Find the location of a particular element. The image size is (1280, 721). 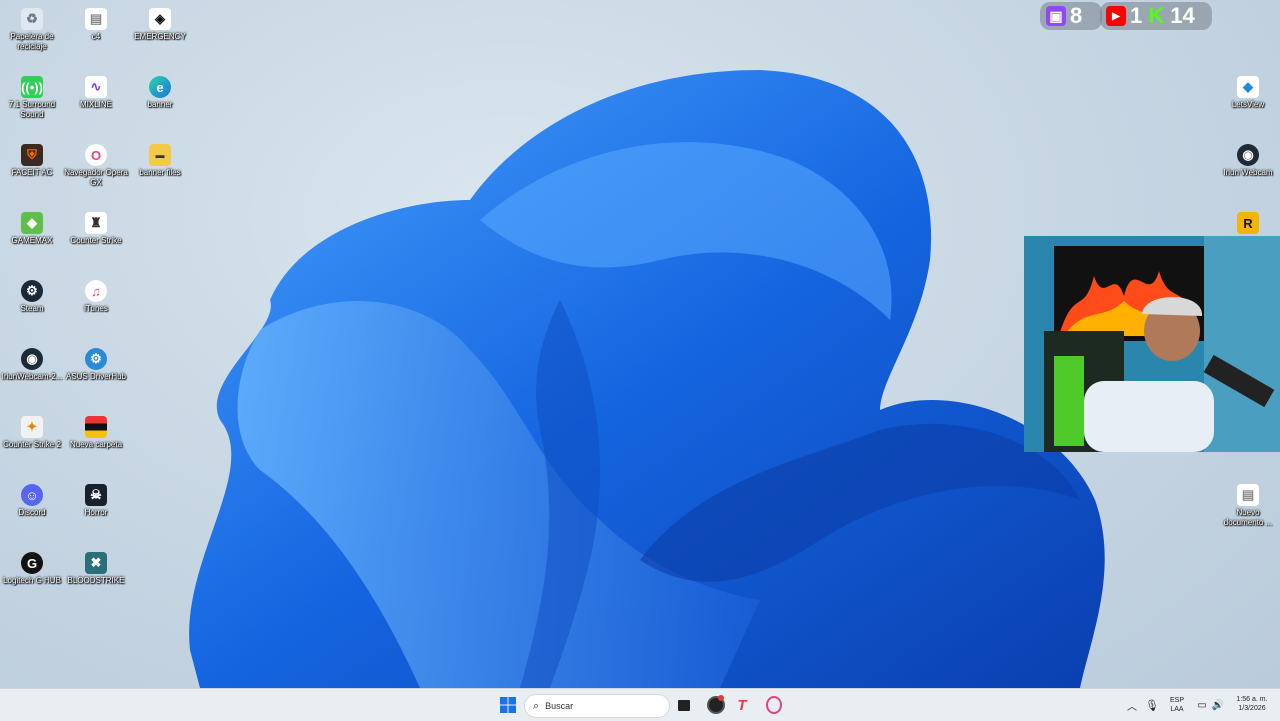

desktop-icon-surround-sound: ((•)) 7.1 Surround Sound is located at coordinates (32, 96).